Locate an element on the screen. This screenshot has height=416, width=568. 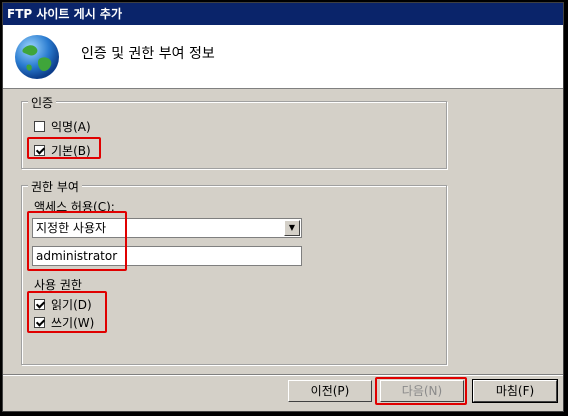
auth-legend: 인증 is located at coordinates (42, 102).